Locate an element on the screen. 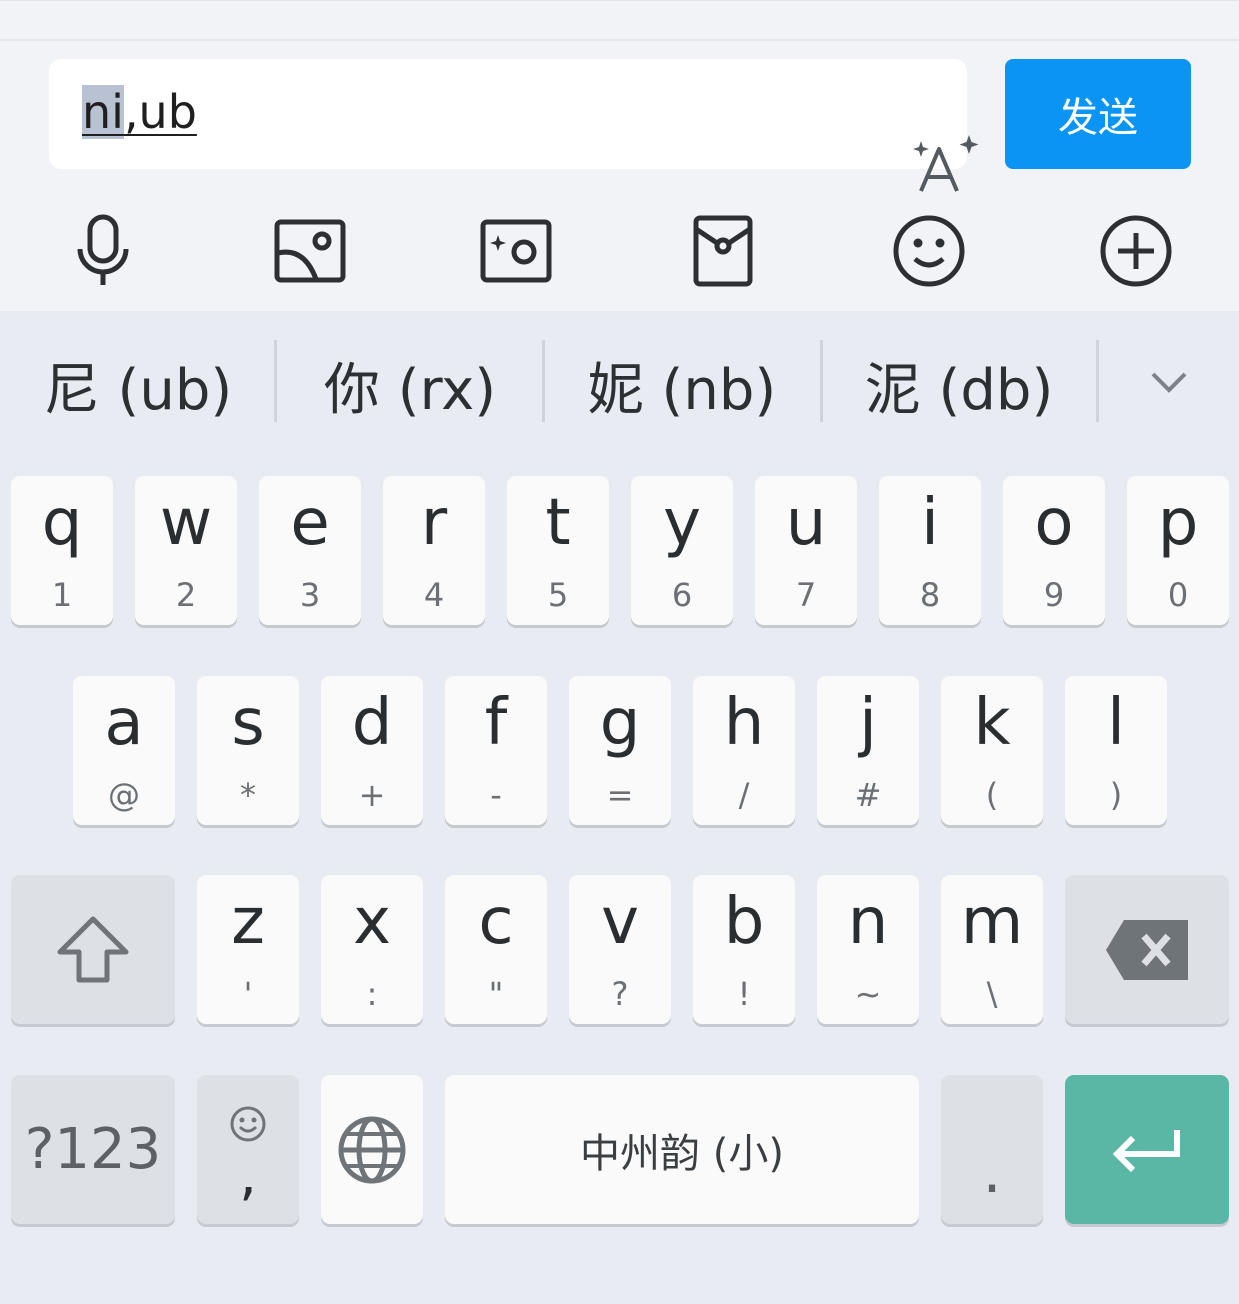 This screenshot has width=1239, height=1304. key-s: s * is located at coordinates (248, 750).